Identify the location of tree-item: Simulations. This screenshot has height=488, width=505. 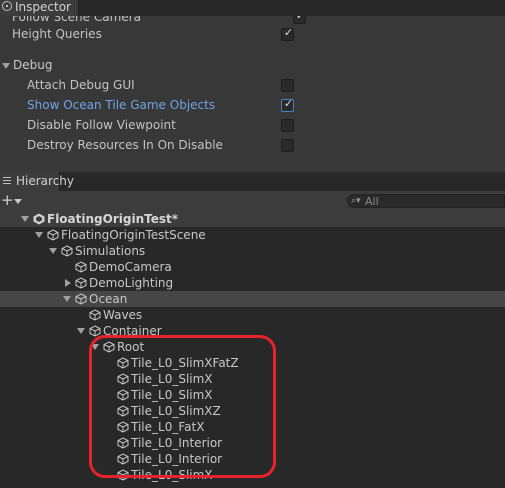
(252, 251).